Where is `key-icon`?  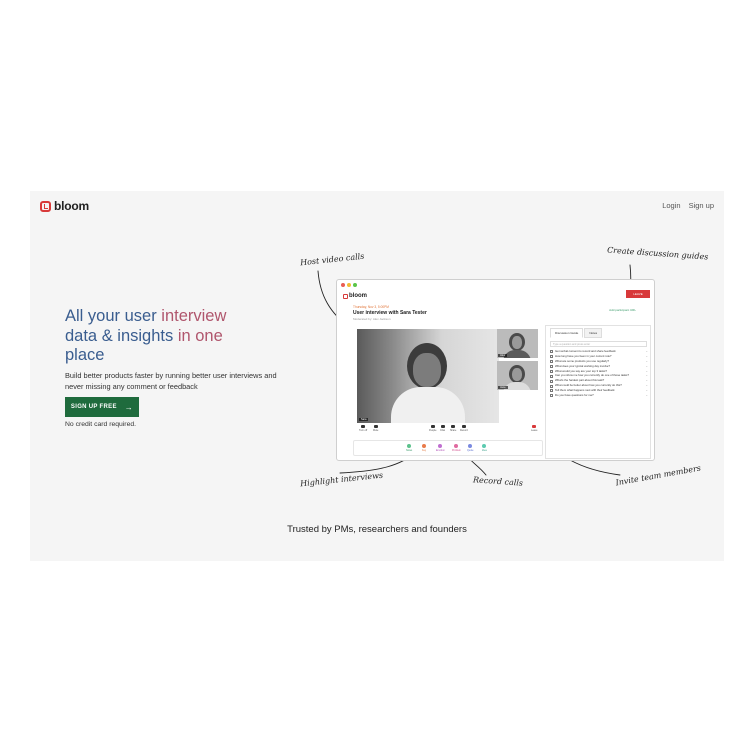 key-icon is located at coordinates (424, 446).